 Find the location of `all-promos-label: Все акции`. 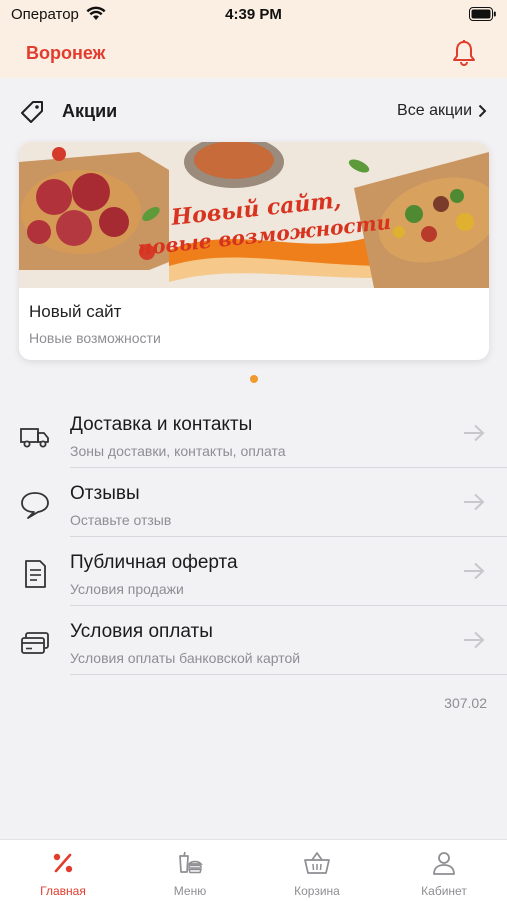

all-promos-label: Все акции is located at coordinates (434, 110).